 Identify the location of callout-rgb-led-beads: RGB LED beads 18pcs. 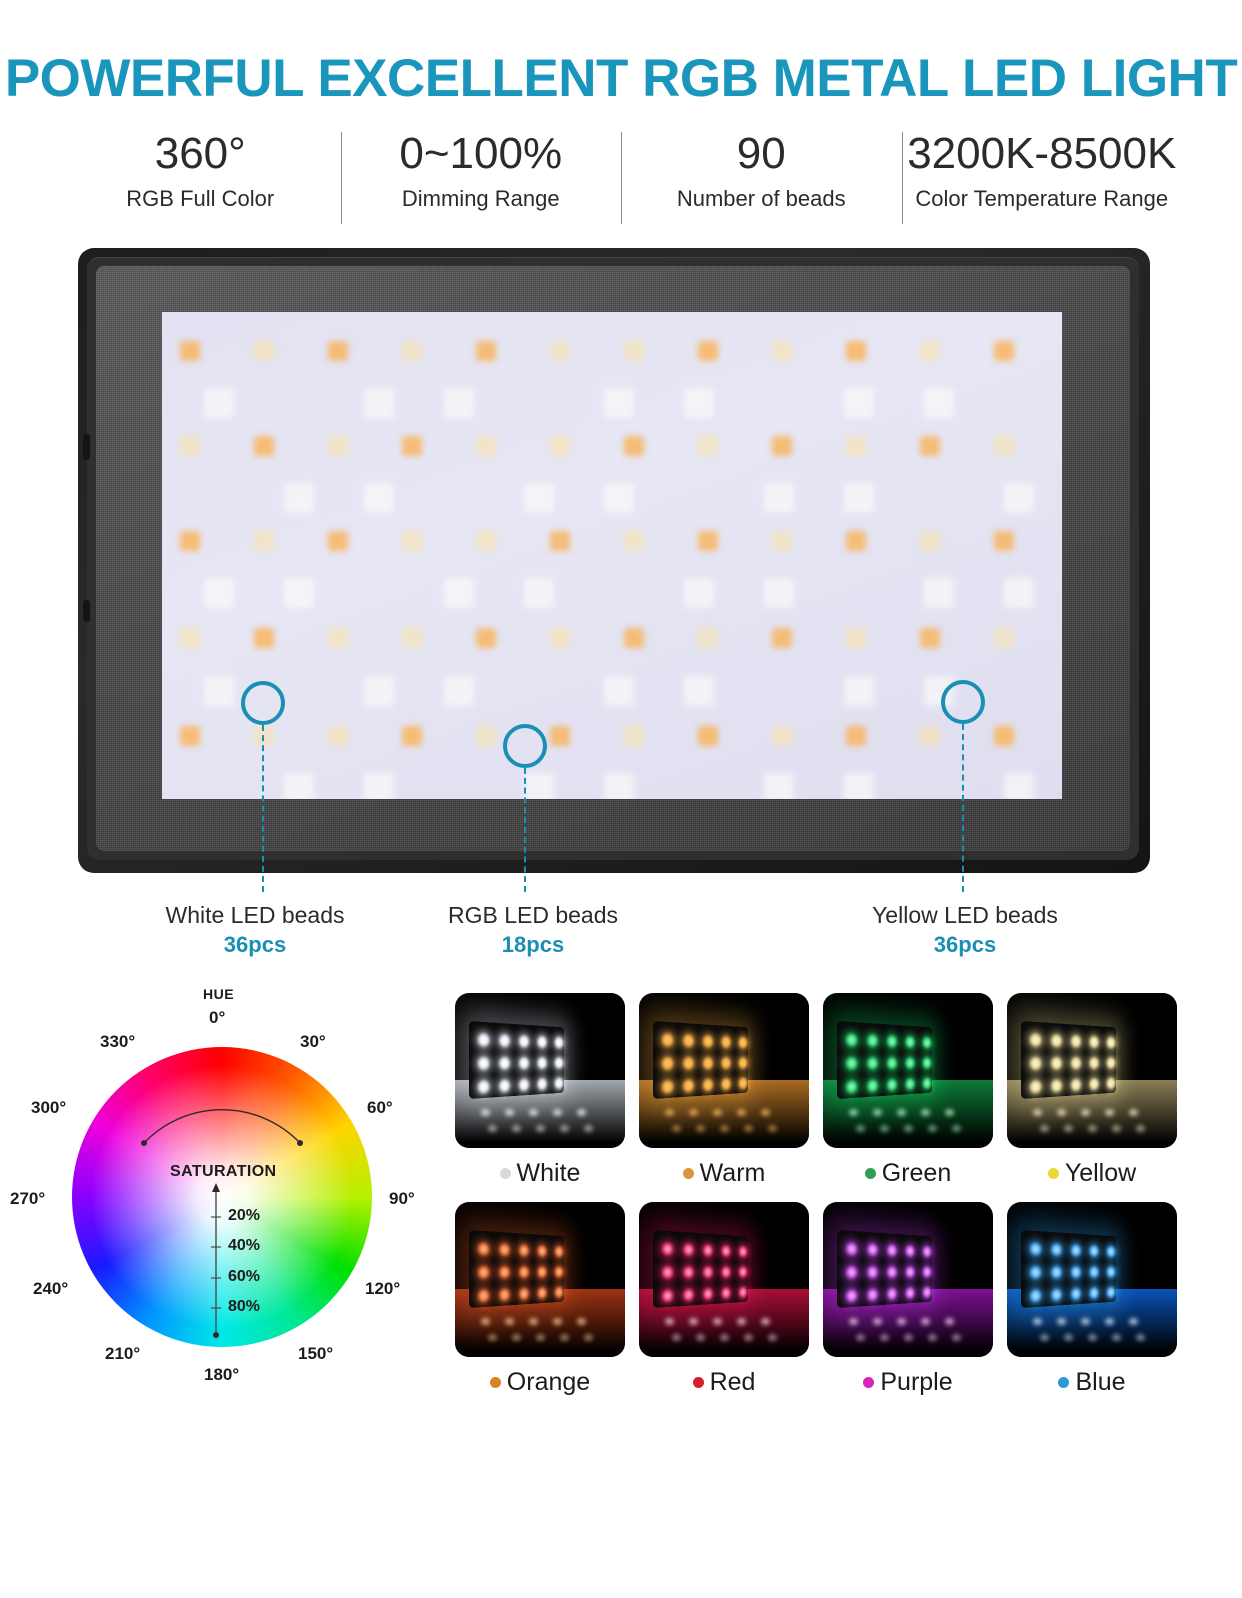
(533, 930).